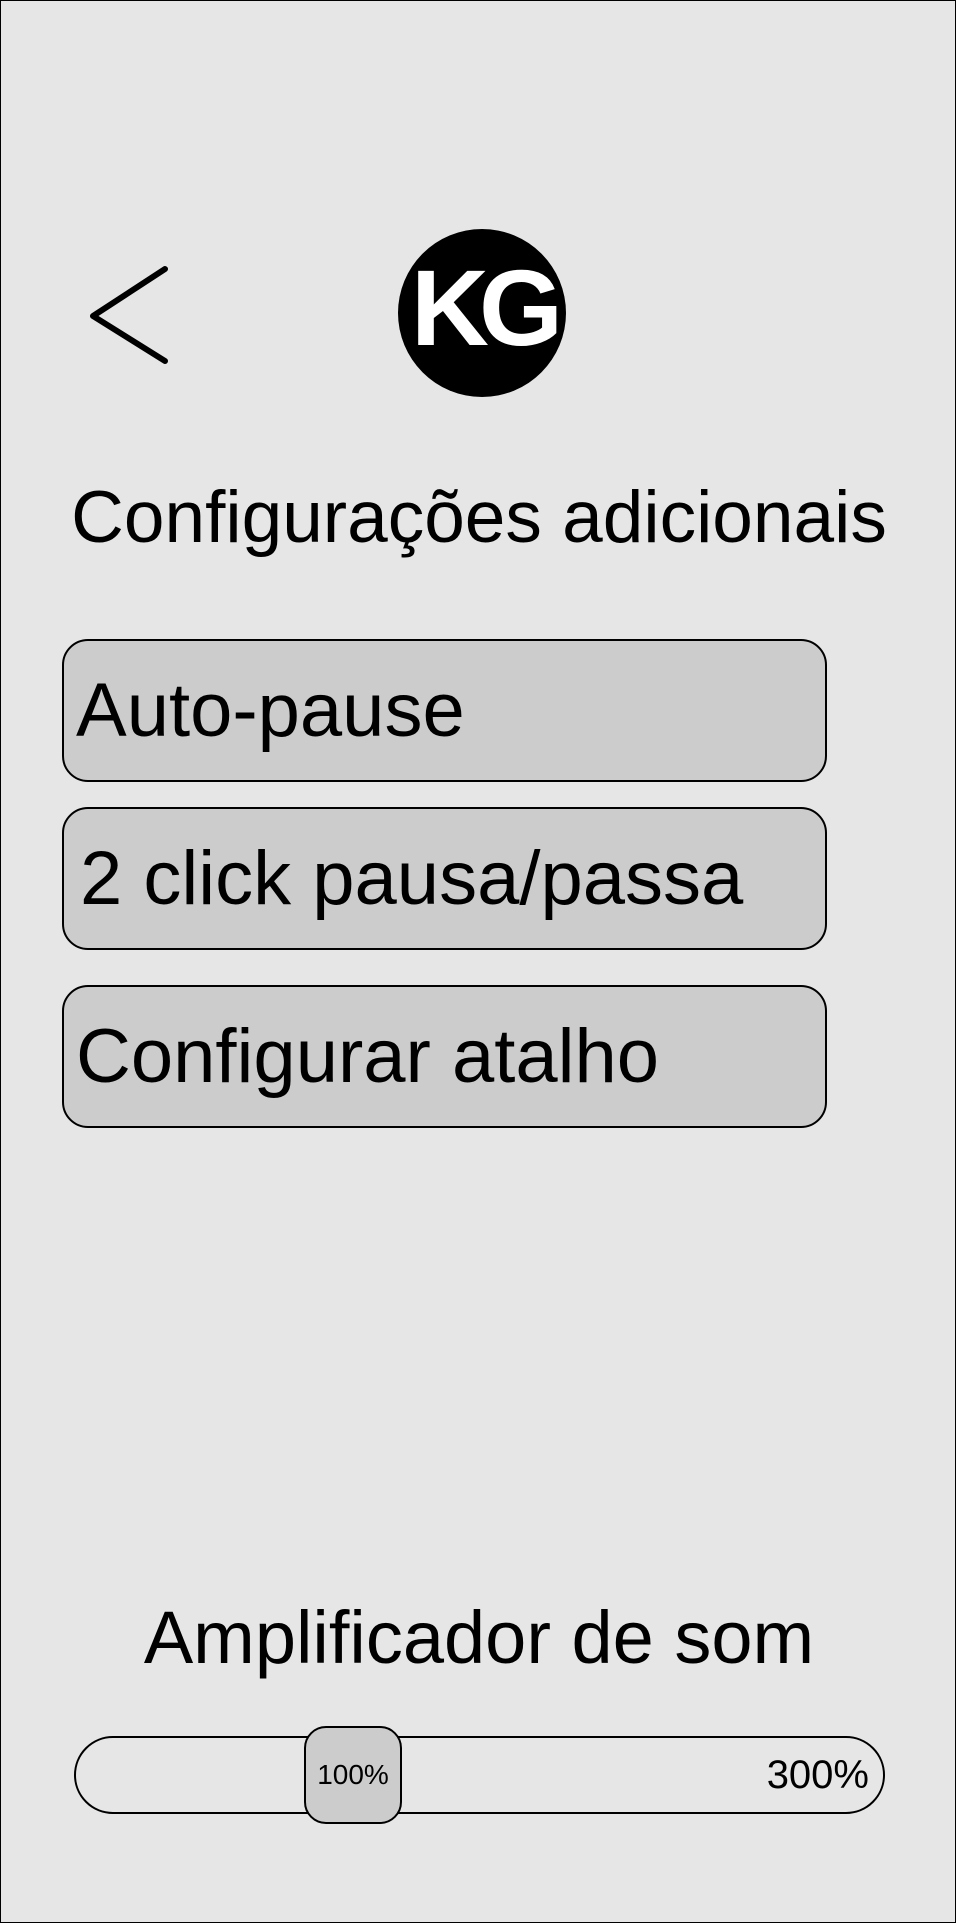  I want to click on chevron-left-icon, so click(129, 315).